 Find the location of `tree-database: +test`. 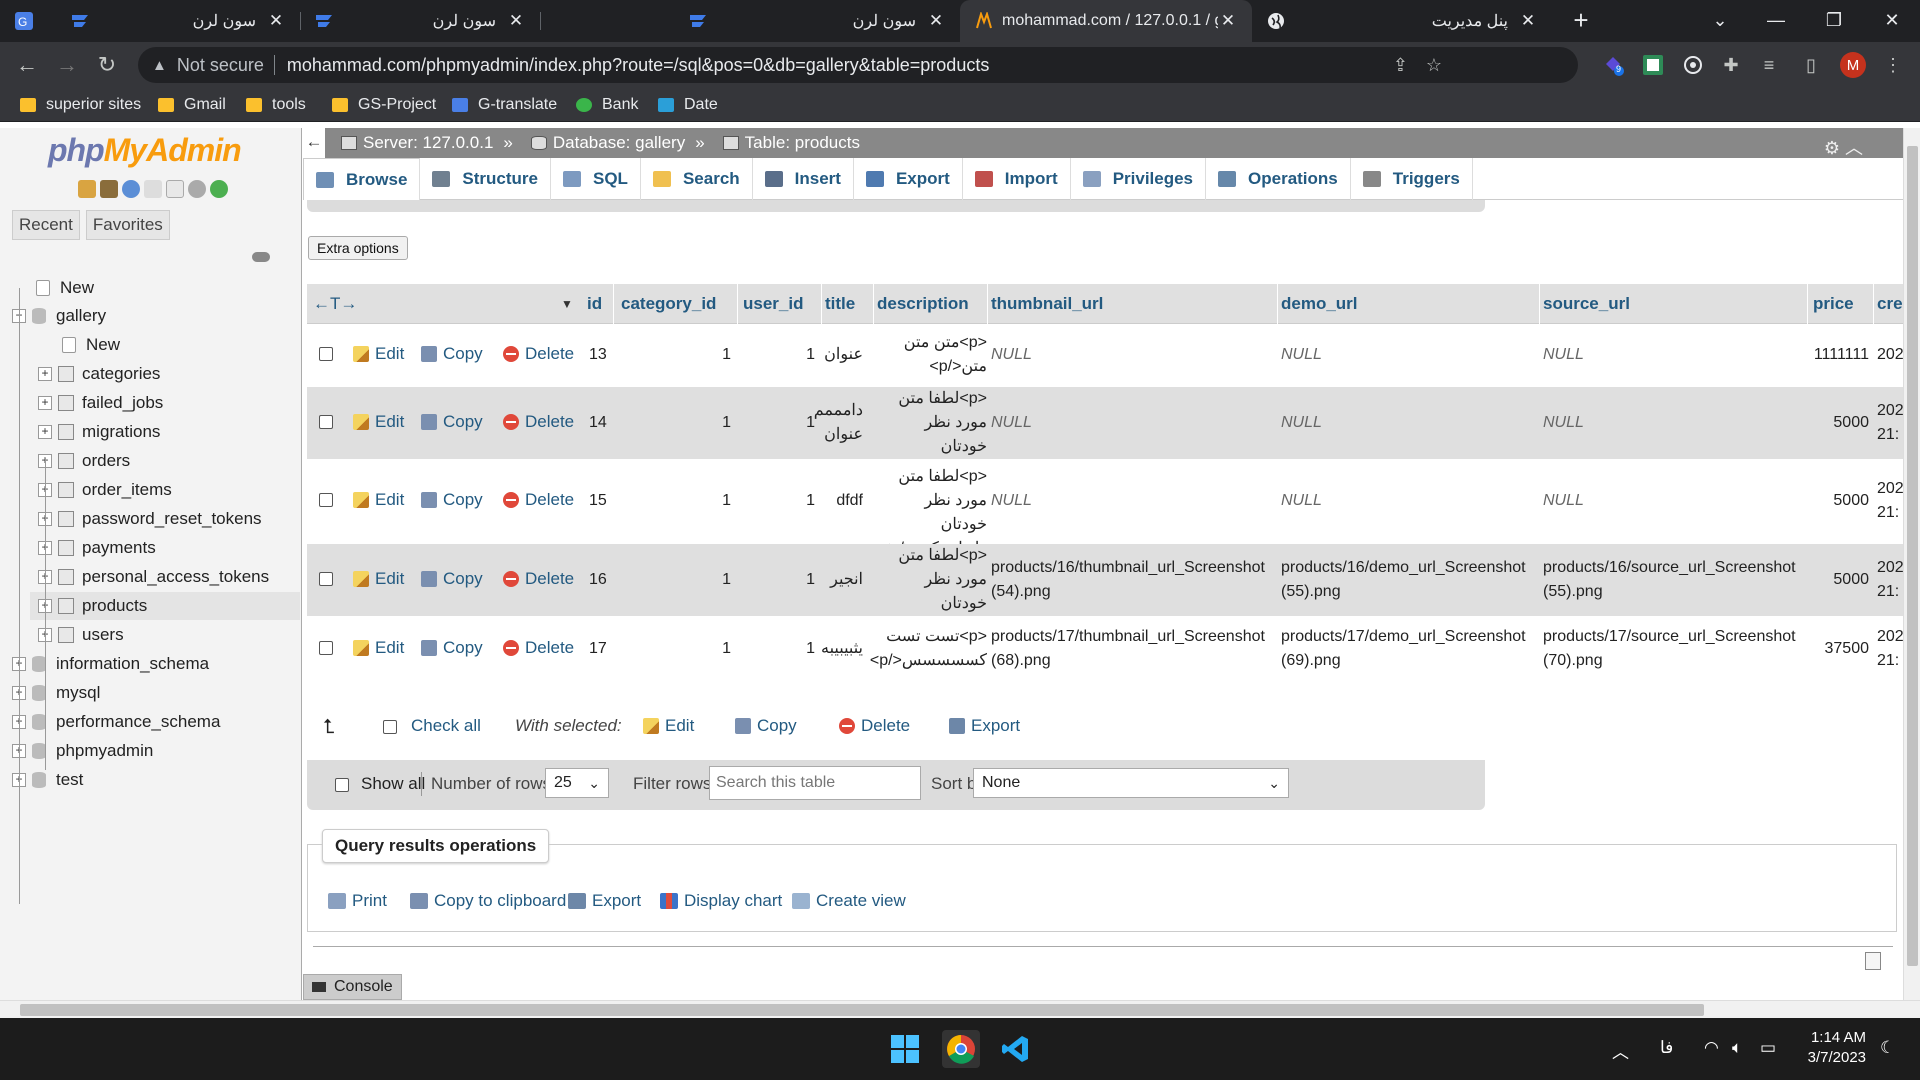

tree-database: +test is located at coordinates (150, 780).